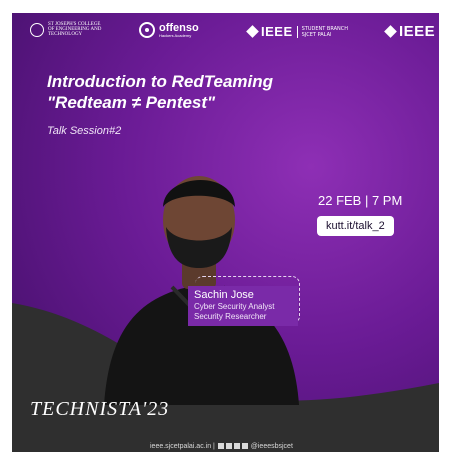 The image size is (450, 452). What do you see at coordinates (234, 306) in the screenshot?
I see `speaker-role-1: Cyber Security Analyst` at bounding box center [234, 306].